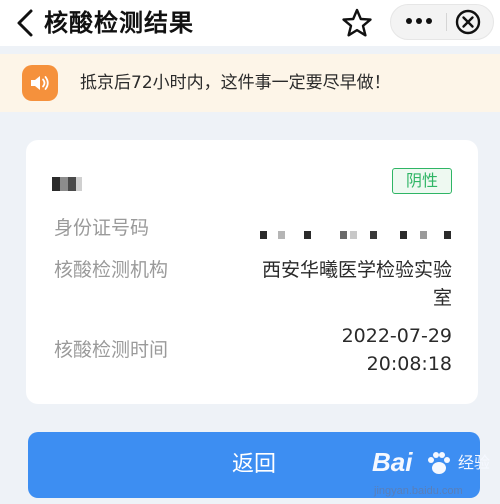 Image resolution: width=500 pixels, height=504 pixels. What do you see at coordinates (357, 23) in the screenshot?
I see `star-icon` at bounding box center [357, 23].